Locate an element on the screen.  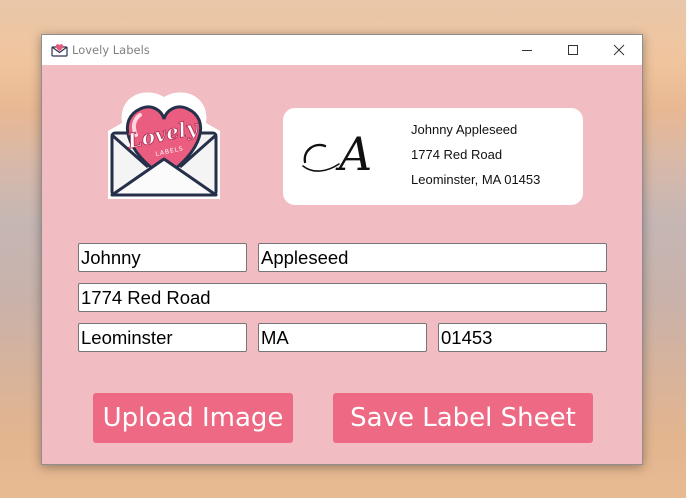
upload-image-button: Upload Image is located at coordinates (193, 418).